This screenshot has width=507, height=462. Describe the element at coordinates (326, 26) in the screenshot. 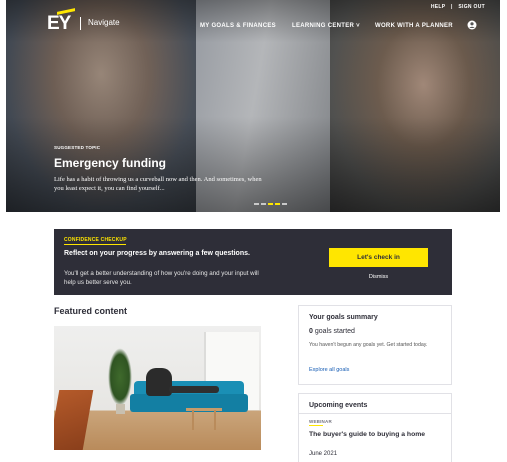

I see `nav-learning-center: LEARNING CENTER ˅` at that location.